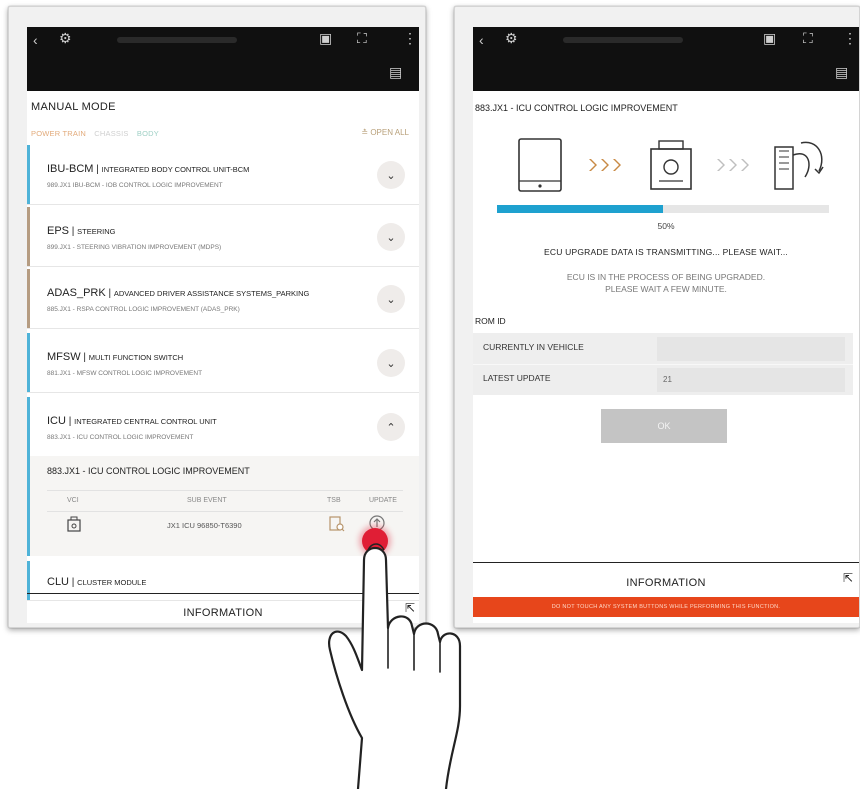 The image size is (860, 789). What do you see at coordinates (751, 349) in the screenshot?
I see `rom-row-value` at bounding box center [751, 349].